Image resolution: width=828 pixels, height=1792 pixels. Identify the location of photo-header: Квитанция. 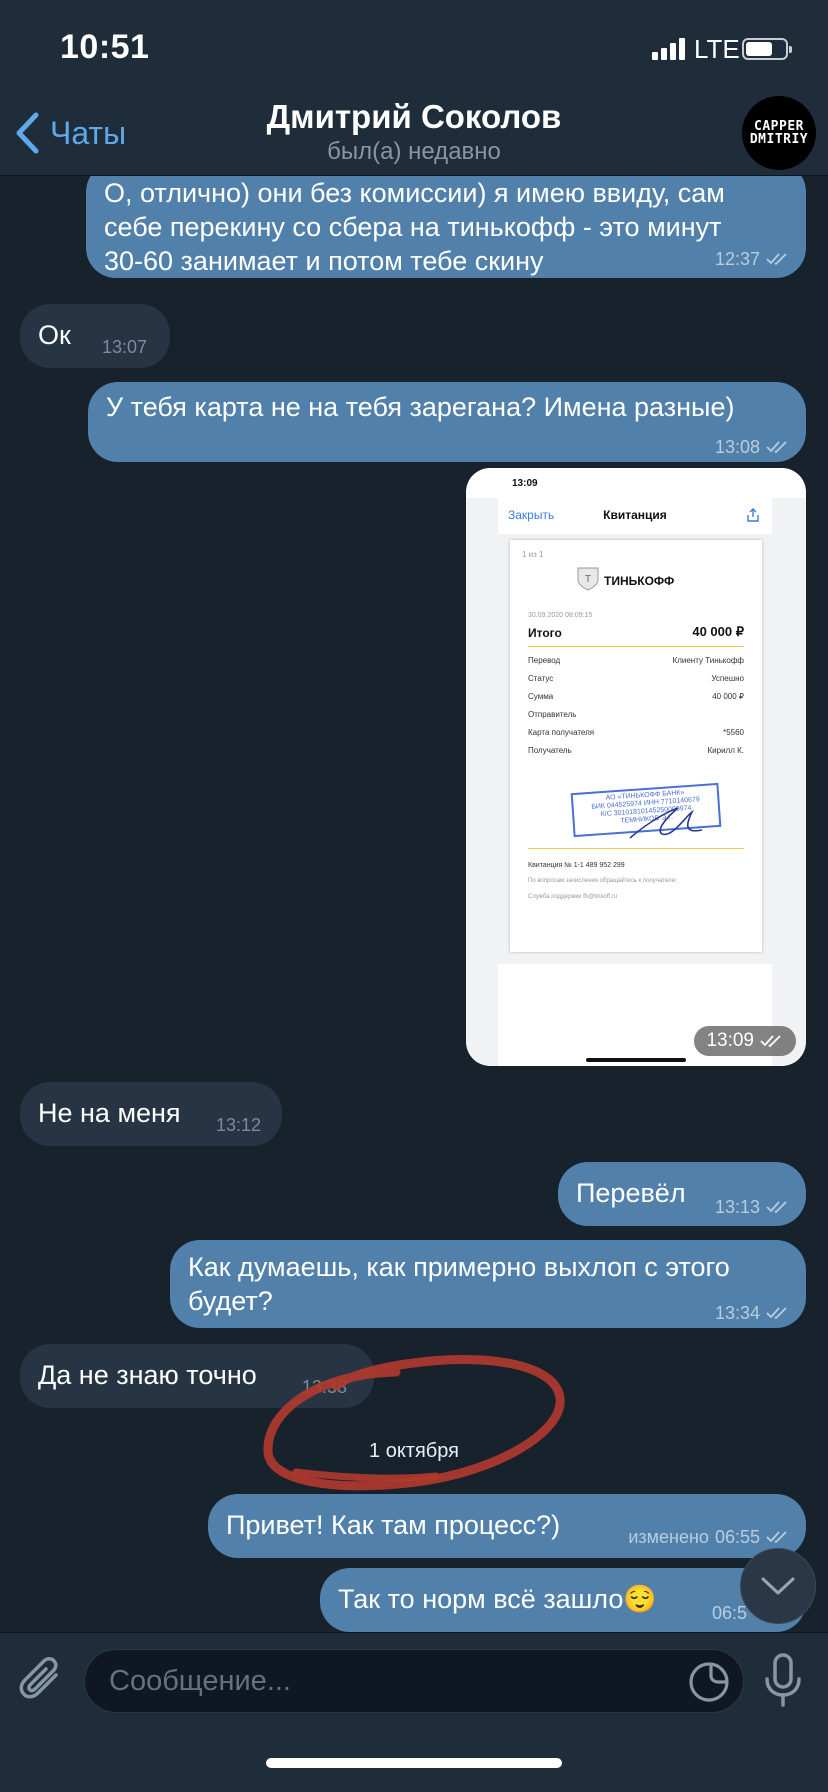
(635, 515).